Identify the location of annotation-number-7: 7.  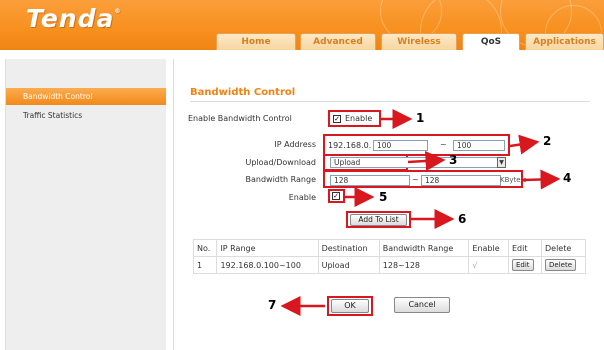
(272, 305).